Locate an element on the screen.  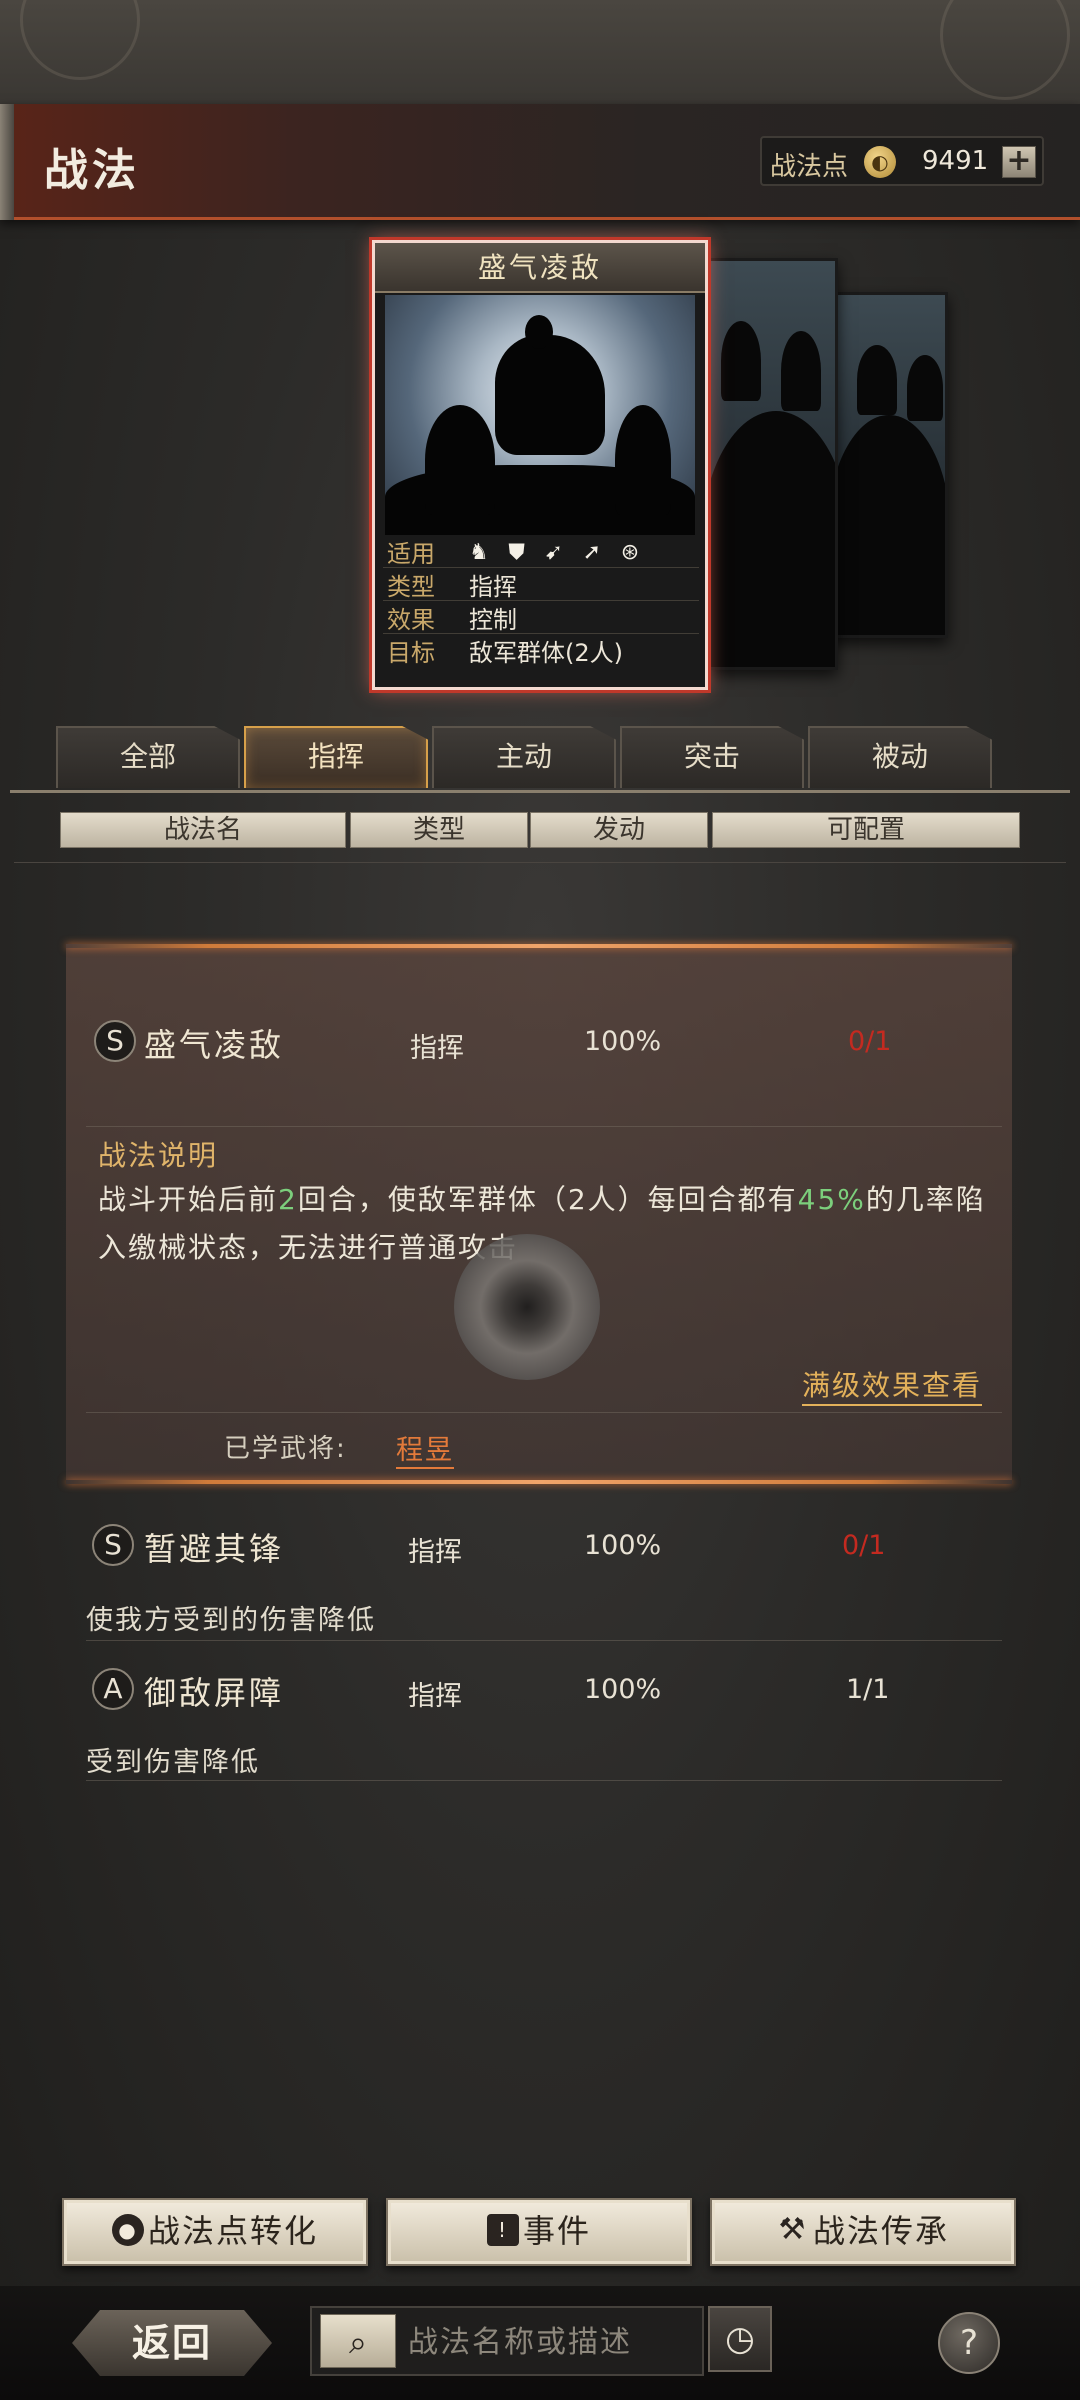
card-row-target: 目标 敌军群体(2人) is located at coordinates (541, 650).